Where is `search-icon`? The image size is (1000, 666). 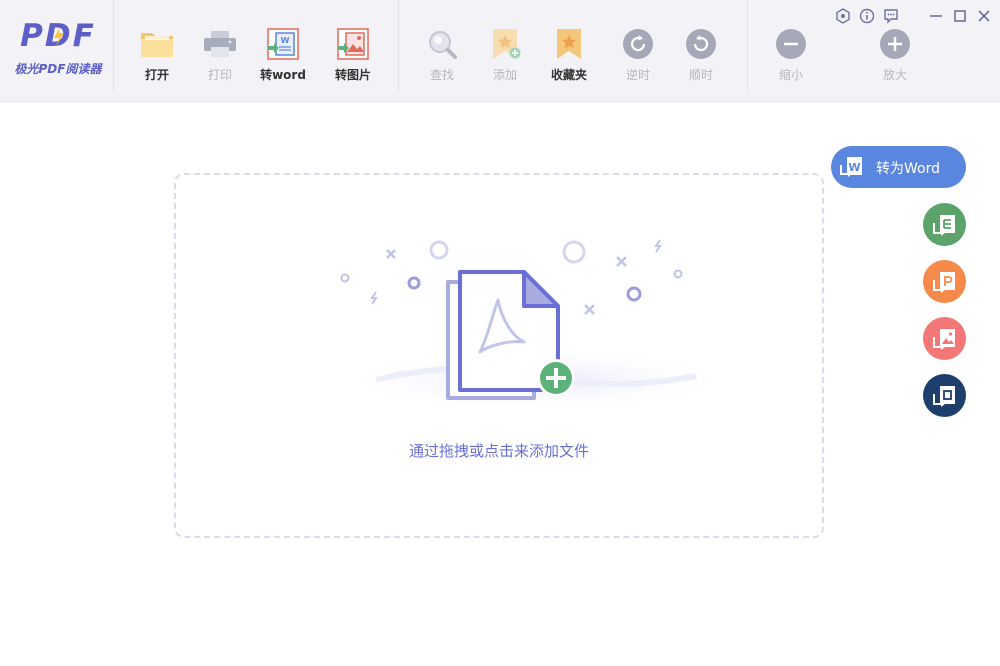
search-icon is located at coordinates (443, 45).